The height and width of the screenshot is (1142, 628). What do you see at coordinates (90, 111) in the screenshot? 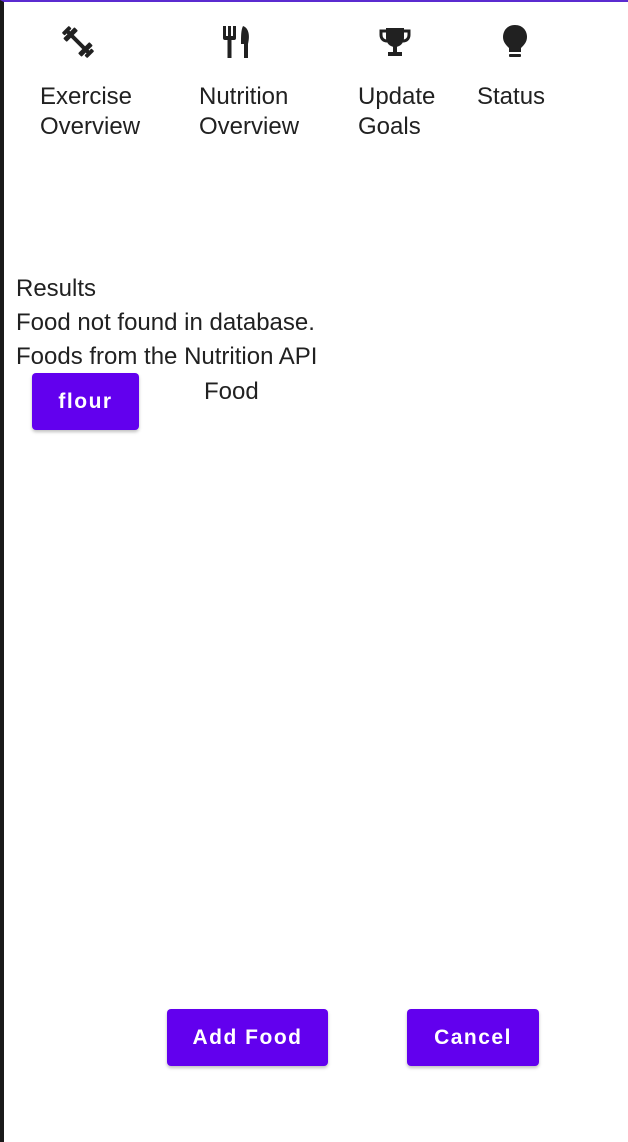
I see `nav-item-label: Exercise Overview` at bounding box center [90, 111].